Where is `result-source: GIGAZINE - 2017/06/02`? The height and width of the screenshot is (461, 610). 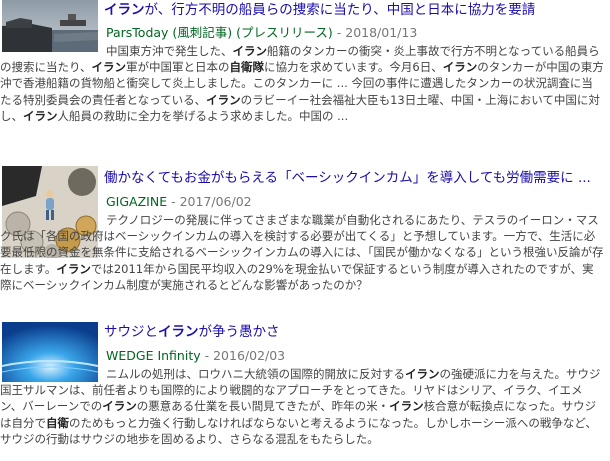
result-source: GIGAZINE - 2017/06/02 is located at coordinates (179, 202).